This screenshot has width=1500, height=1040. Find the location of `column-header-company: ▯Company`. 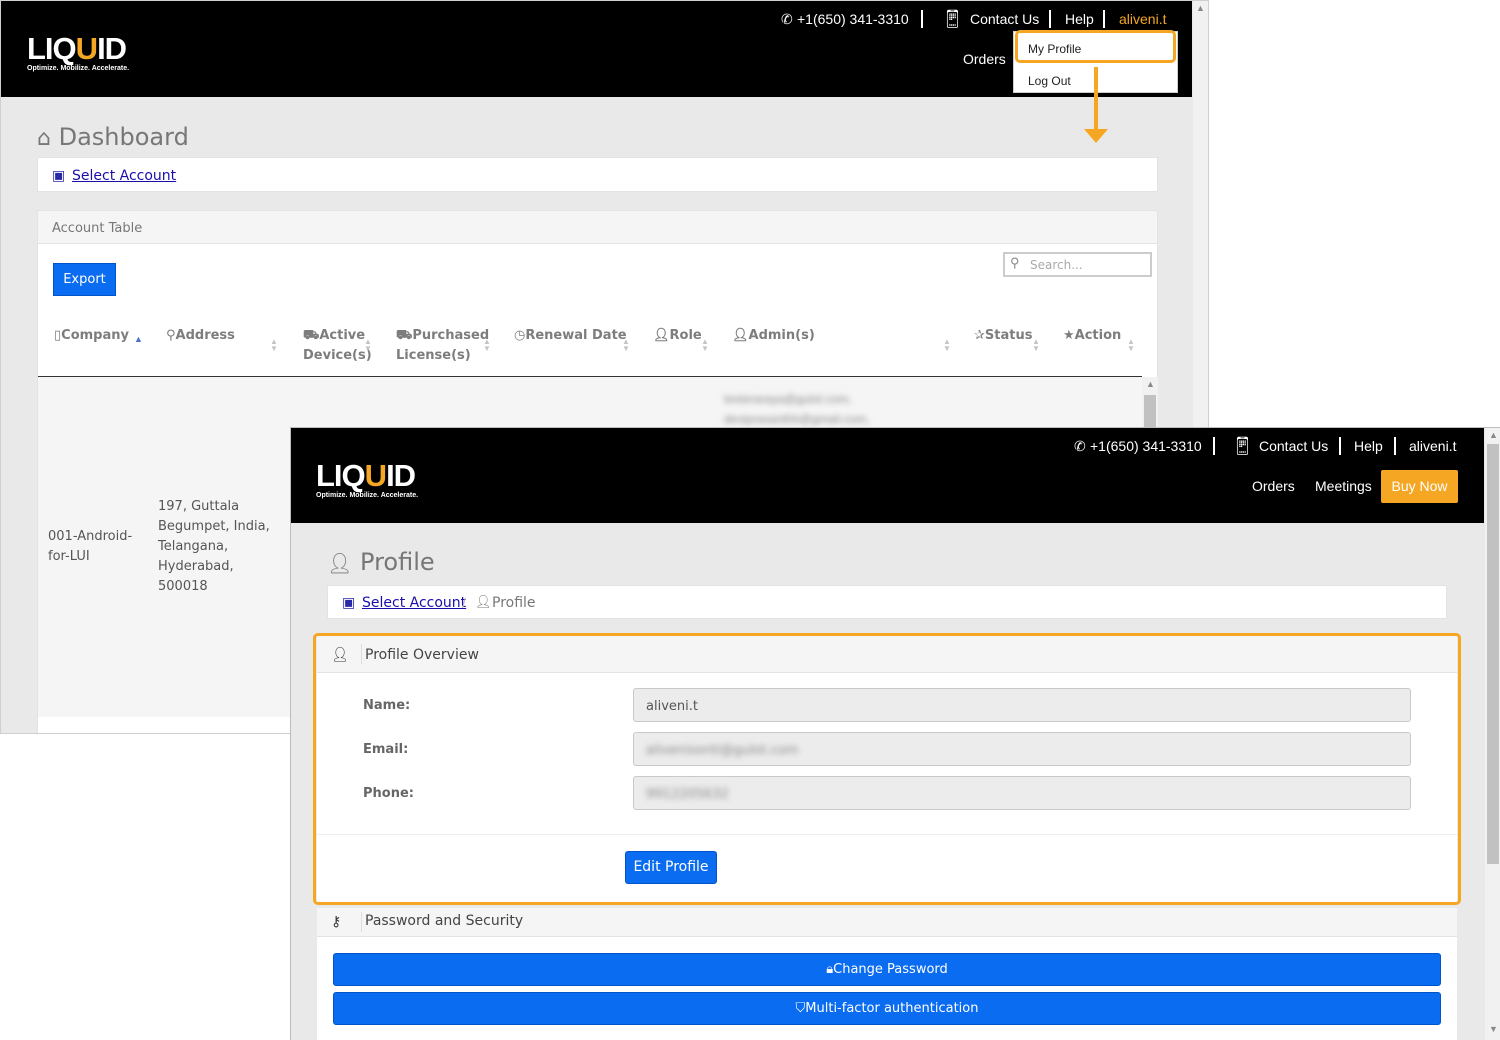

column-header-company: ▯Company is located at coordinates (91, 336).